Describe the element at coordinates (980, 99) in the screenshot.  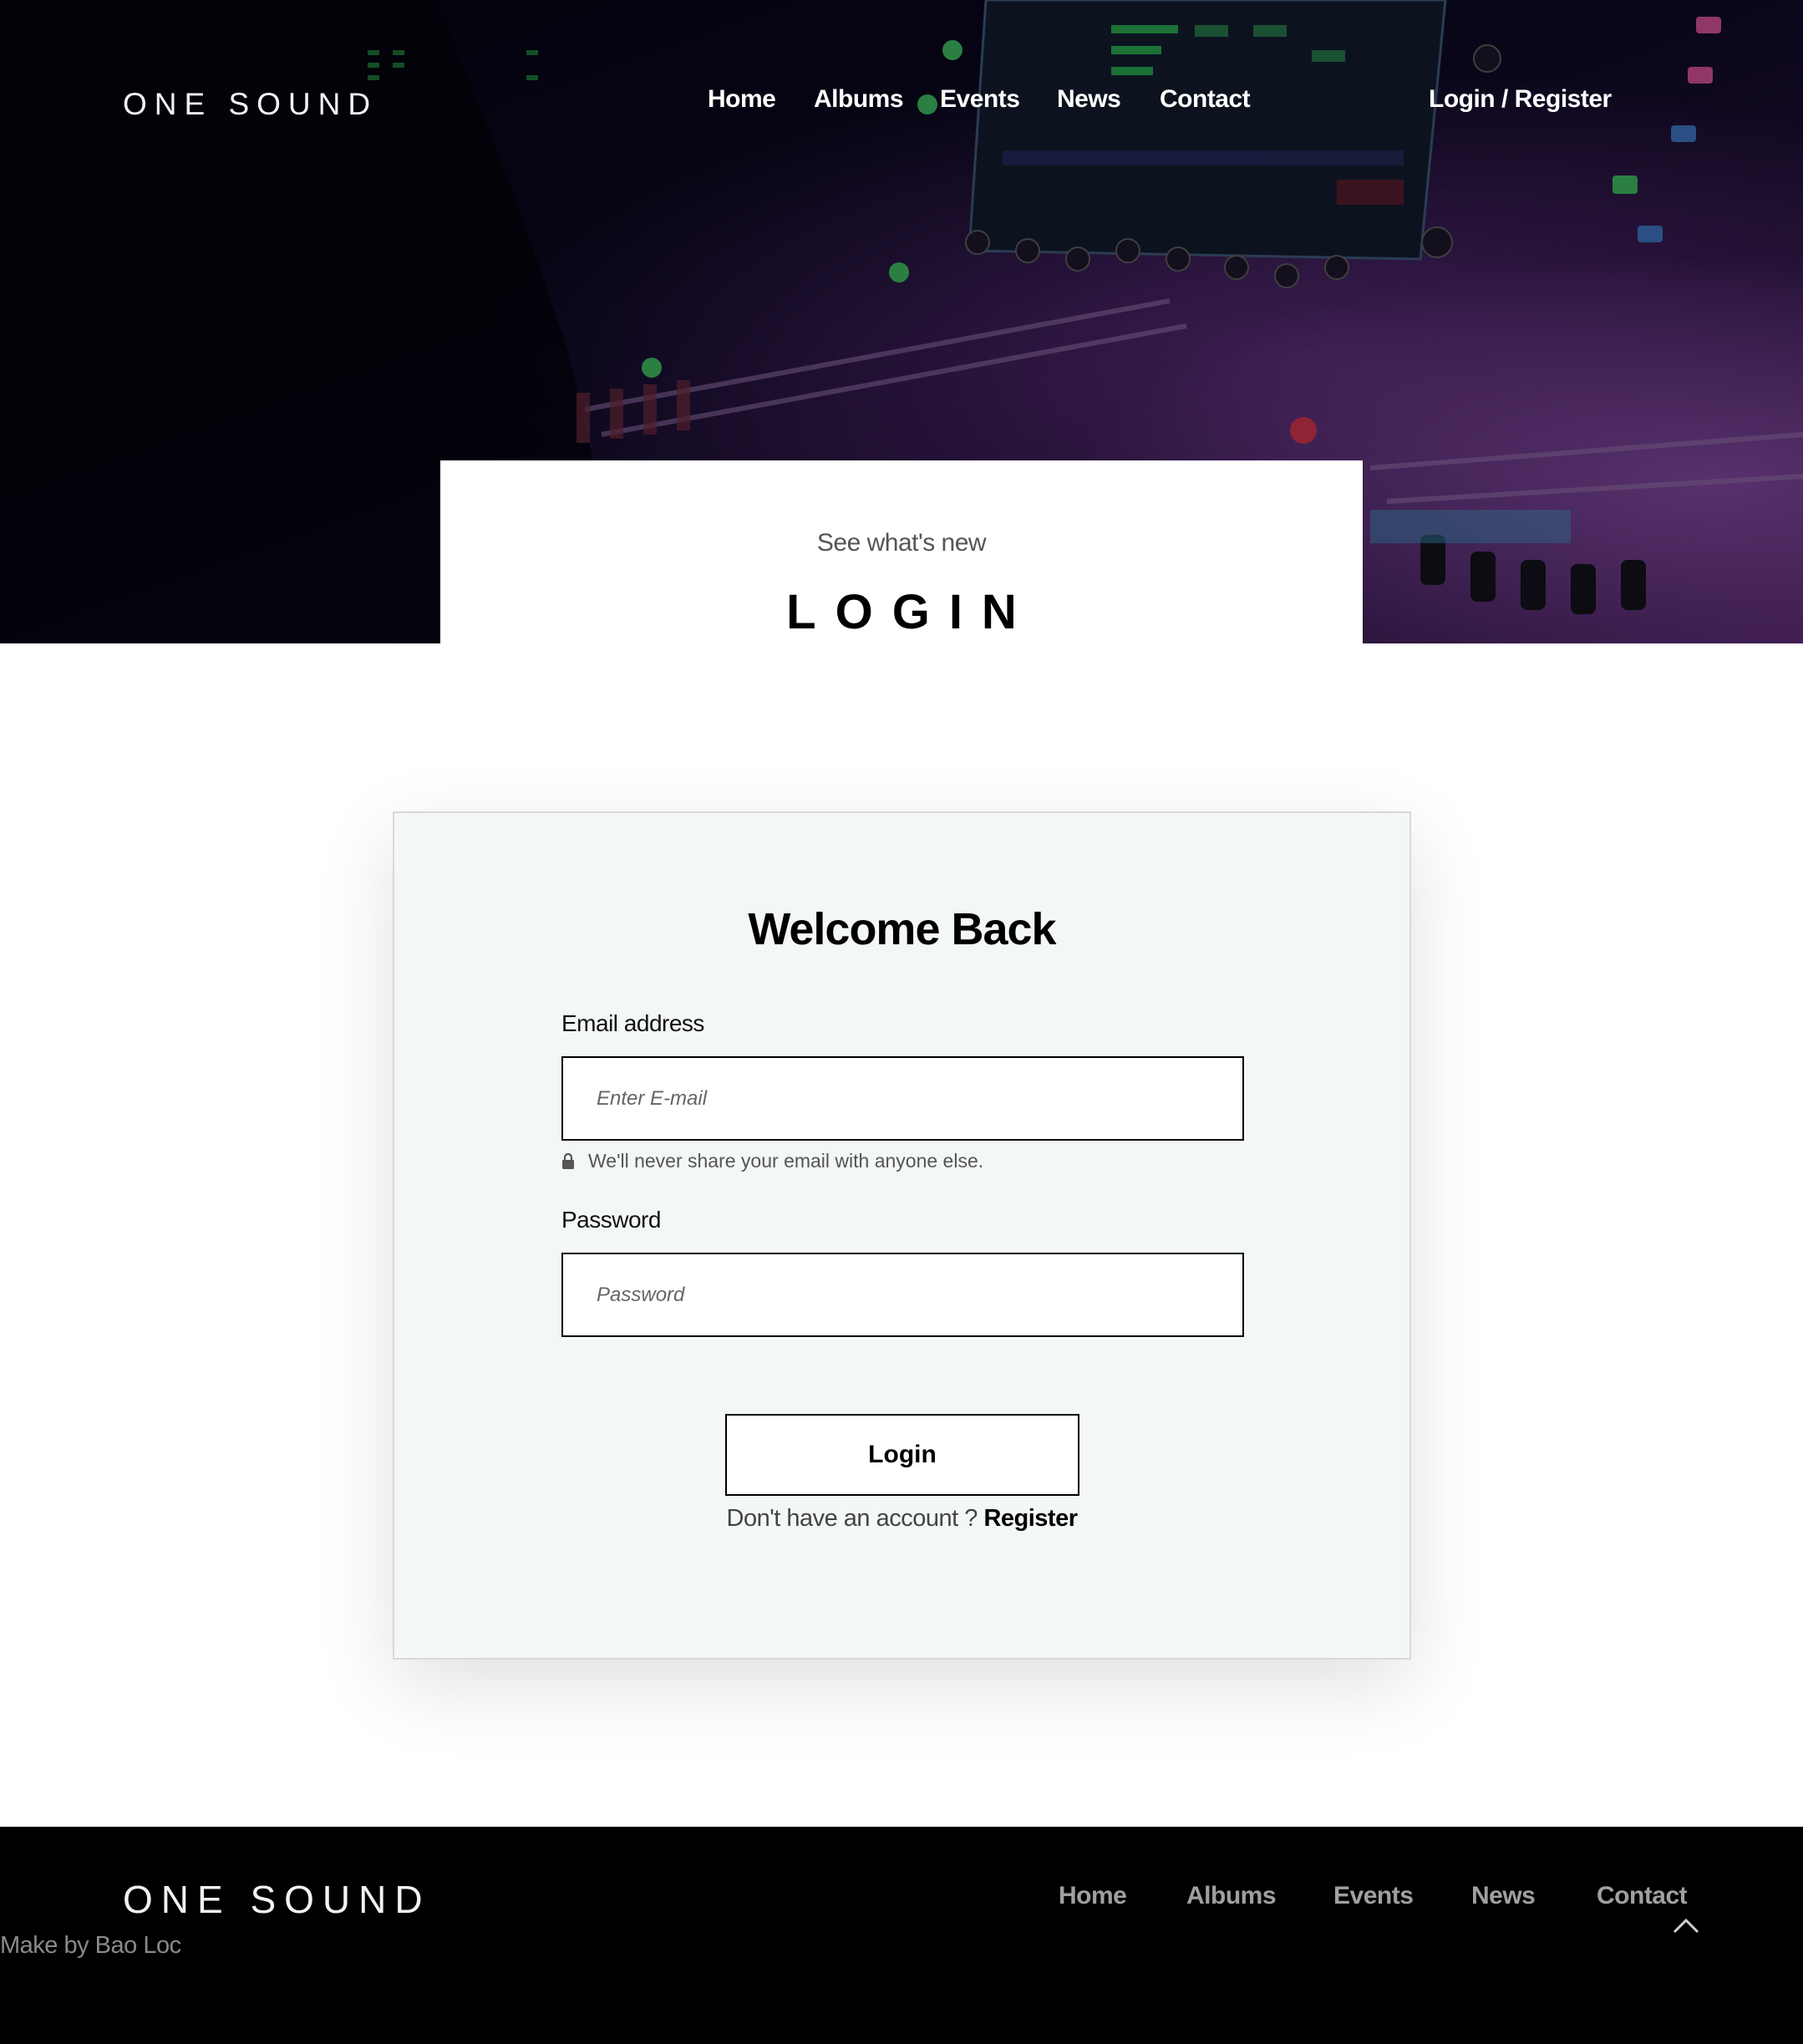
I see `nav-item-events: Events` at that location.